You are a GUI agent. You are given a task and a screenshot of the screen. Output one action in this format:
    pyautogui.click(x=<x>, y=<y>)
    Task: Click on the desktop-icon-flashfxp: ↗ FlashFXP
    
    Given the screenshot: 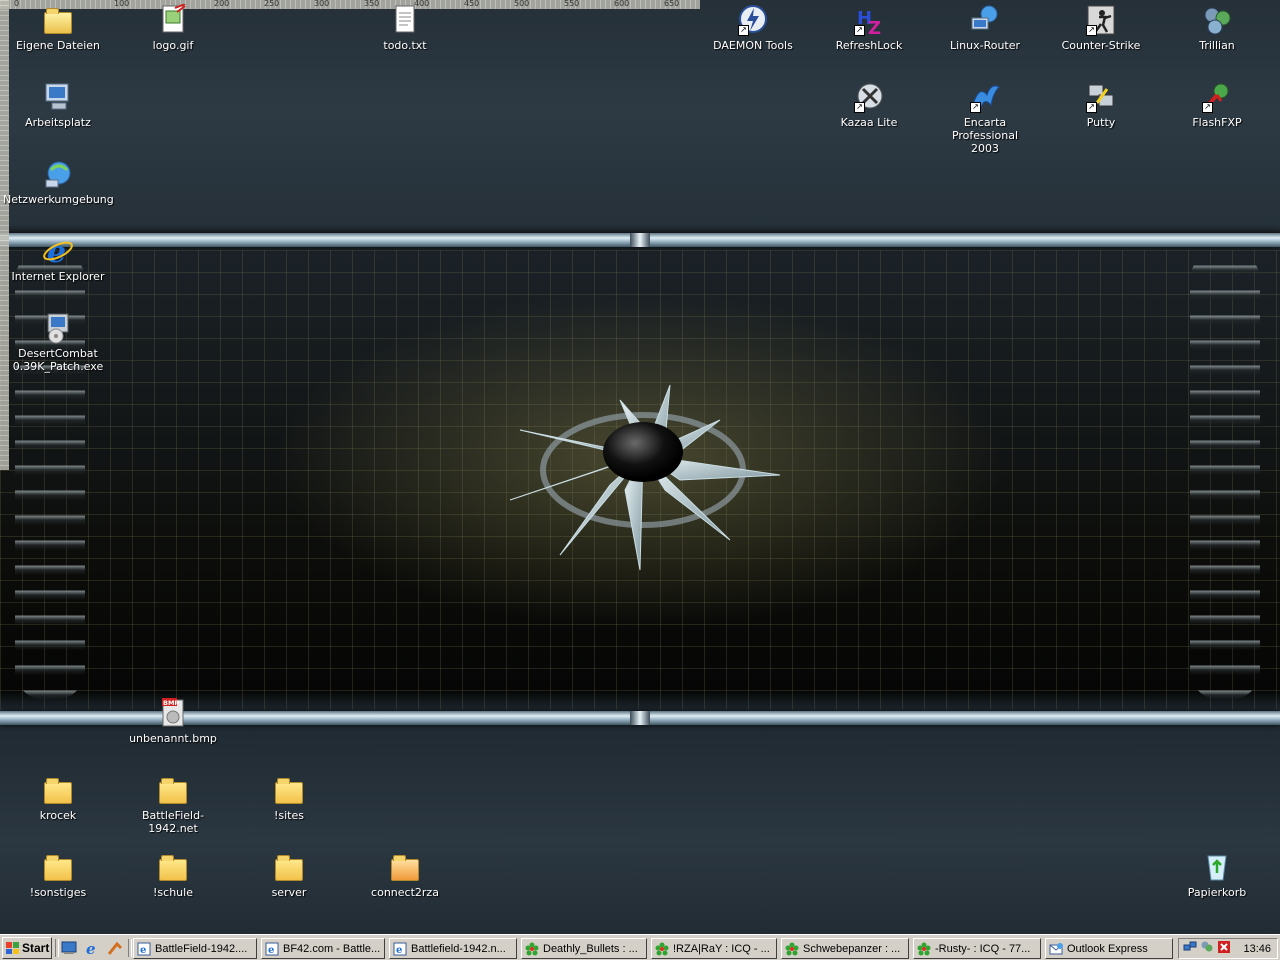 What is the action you would take?
    pyautogui.click(x=1217, y=104)
    